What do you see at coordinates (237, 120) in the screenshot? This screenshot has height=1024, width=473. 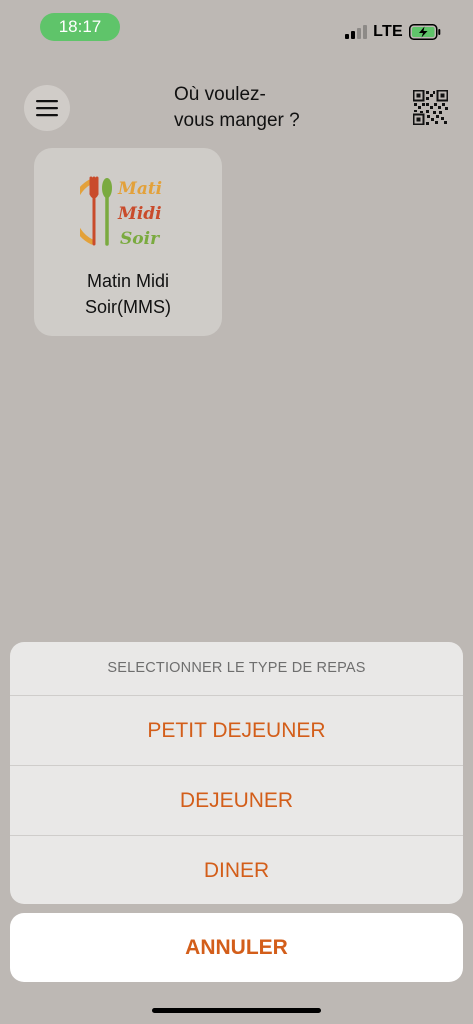 I see `page-title-line2: vous manger ?` at bounding box center [237, 120].